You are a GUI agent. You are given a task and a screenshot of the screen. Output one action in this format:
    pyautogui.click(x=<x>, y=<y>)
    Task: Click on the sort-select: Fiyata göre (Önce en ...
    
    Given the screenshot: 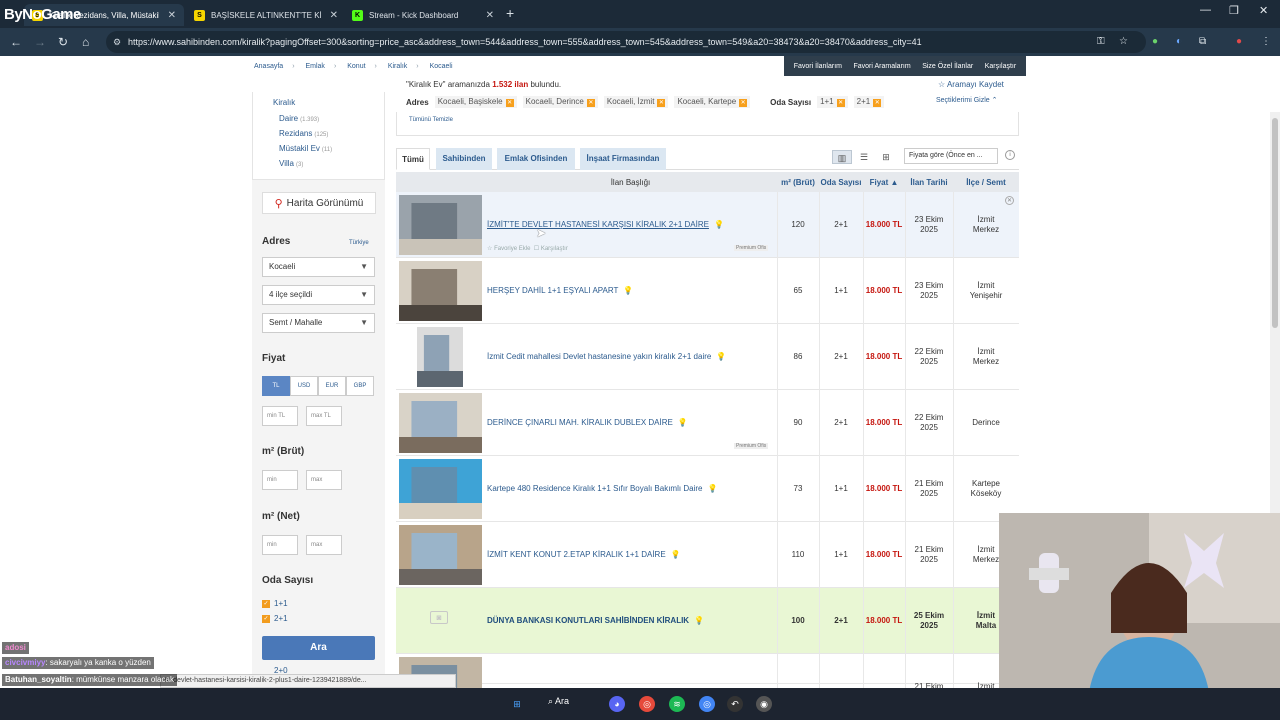 What is the action you would take?
    pyautogui.click(x=951, y=156)
    